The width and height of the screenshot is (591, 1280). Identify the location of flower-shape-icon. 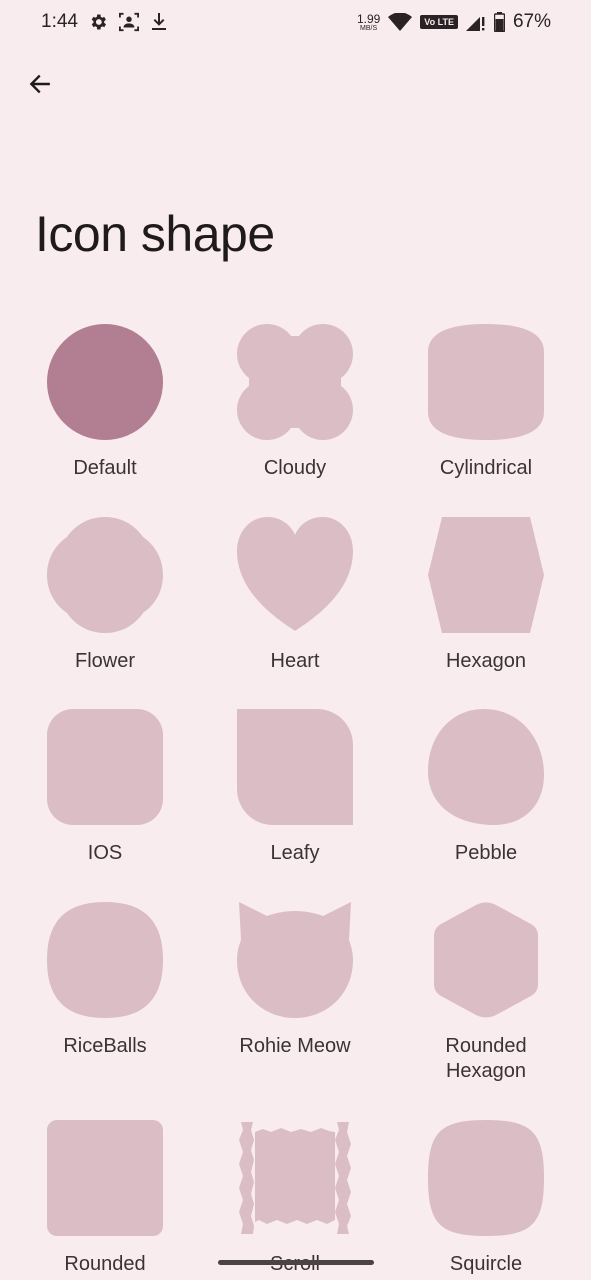
(105, 575).